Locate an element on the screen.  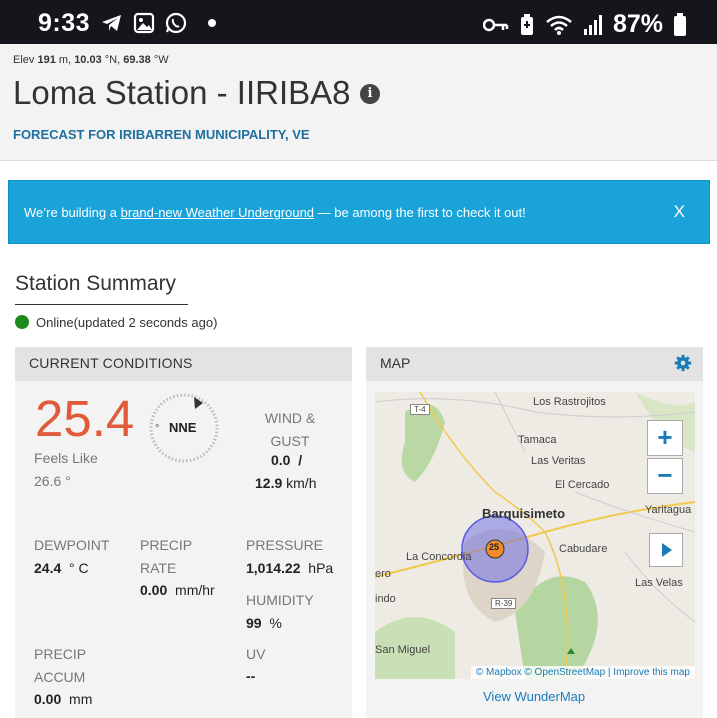
map-label-velas: Las Velas is located at coordinates (659, 583).